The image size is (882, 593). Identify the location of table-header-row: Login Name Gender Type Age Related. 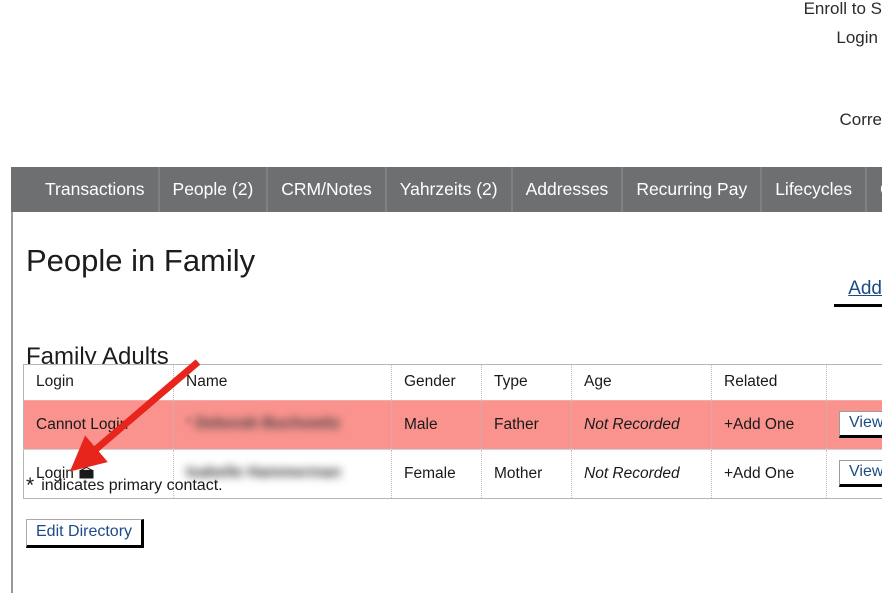
(452, 382).